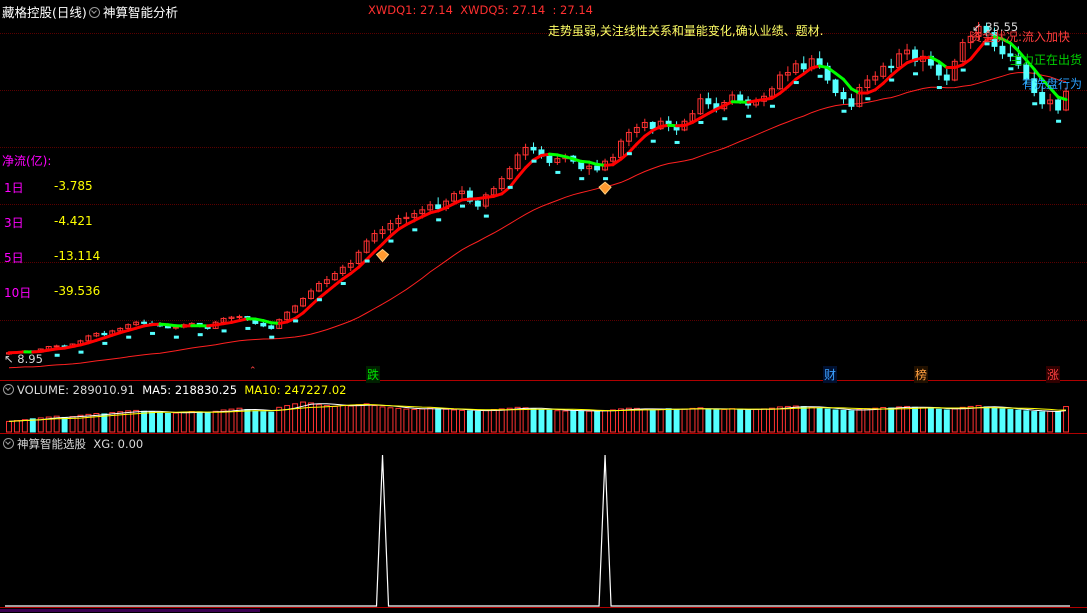 The width and height of the screenshot is (1087, 613). I want to click on event-tag-rise: 涨, so click(1053, 374).